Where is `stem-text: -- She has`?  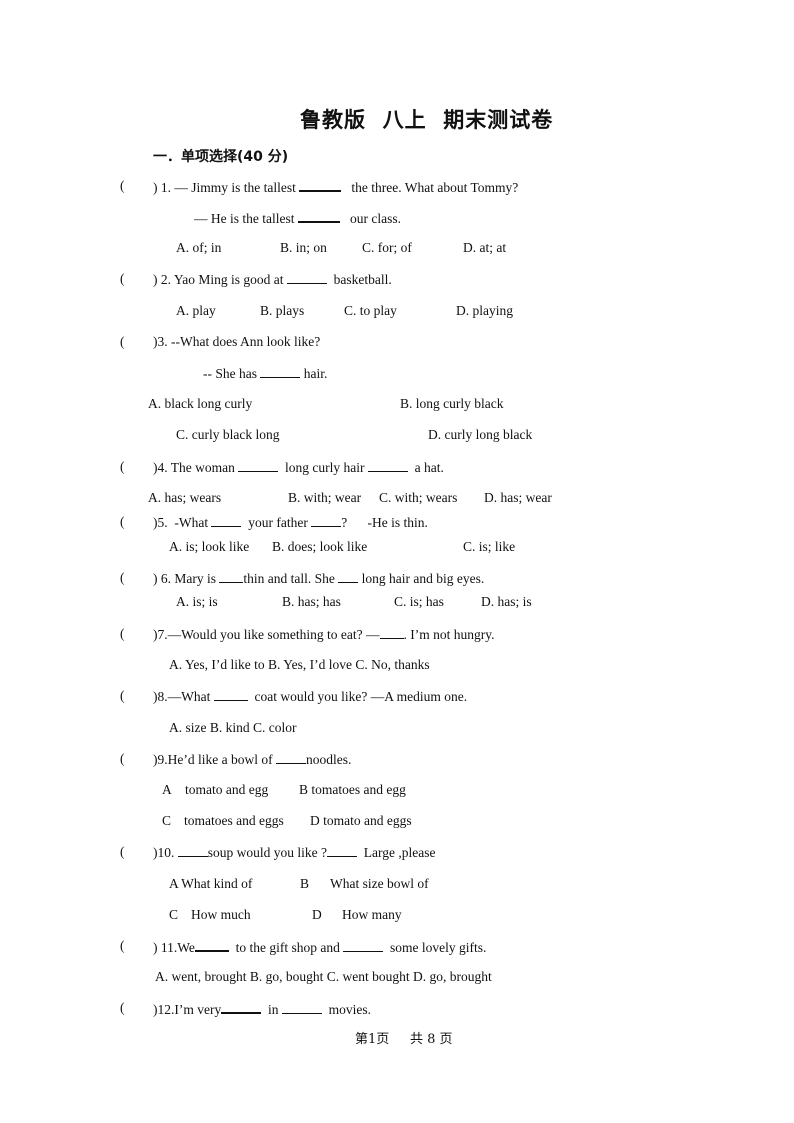
stem-text: -- She has is located at coordinates (232, 373).